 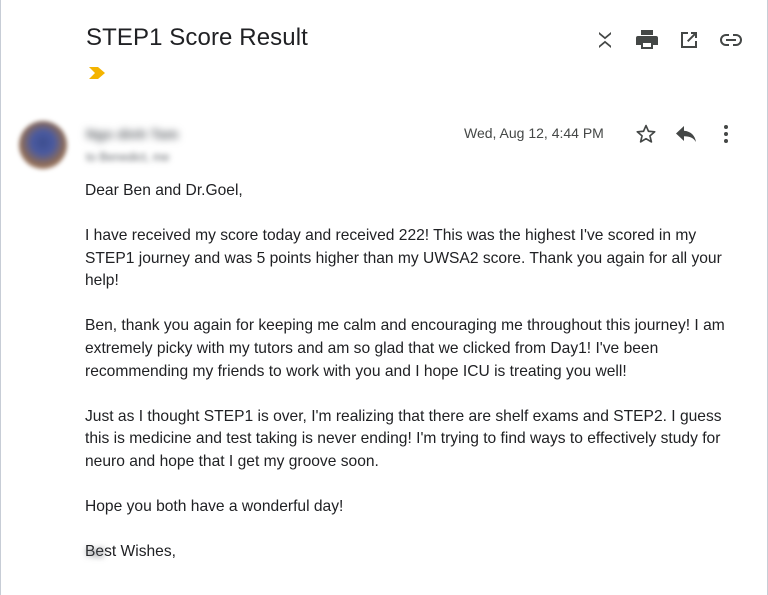 What do you see at coordinates (43, 145) in the screenshot?
I see `sender-avatar` at bounding box center [43, 145].